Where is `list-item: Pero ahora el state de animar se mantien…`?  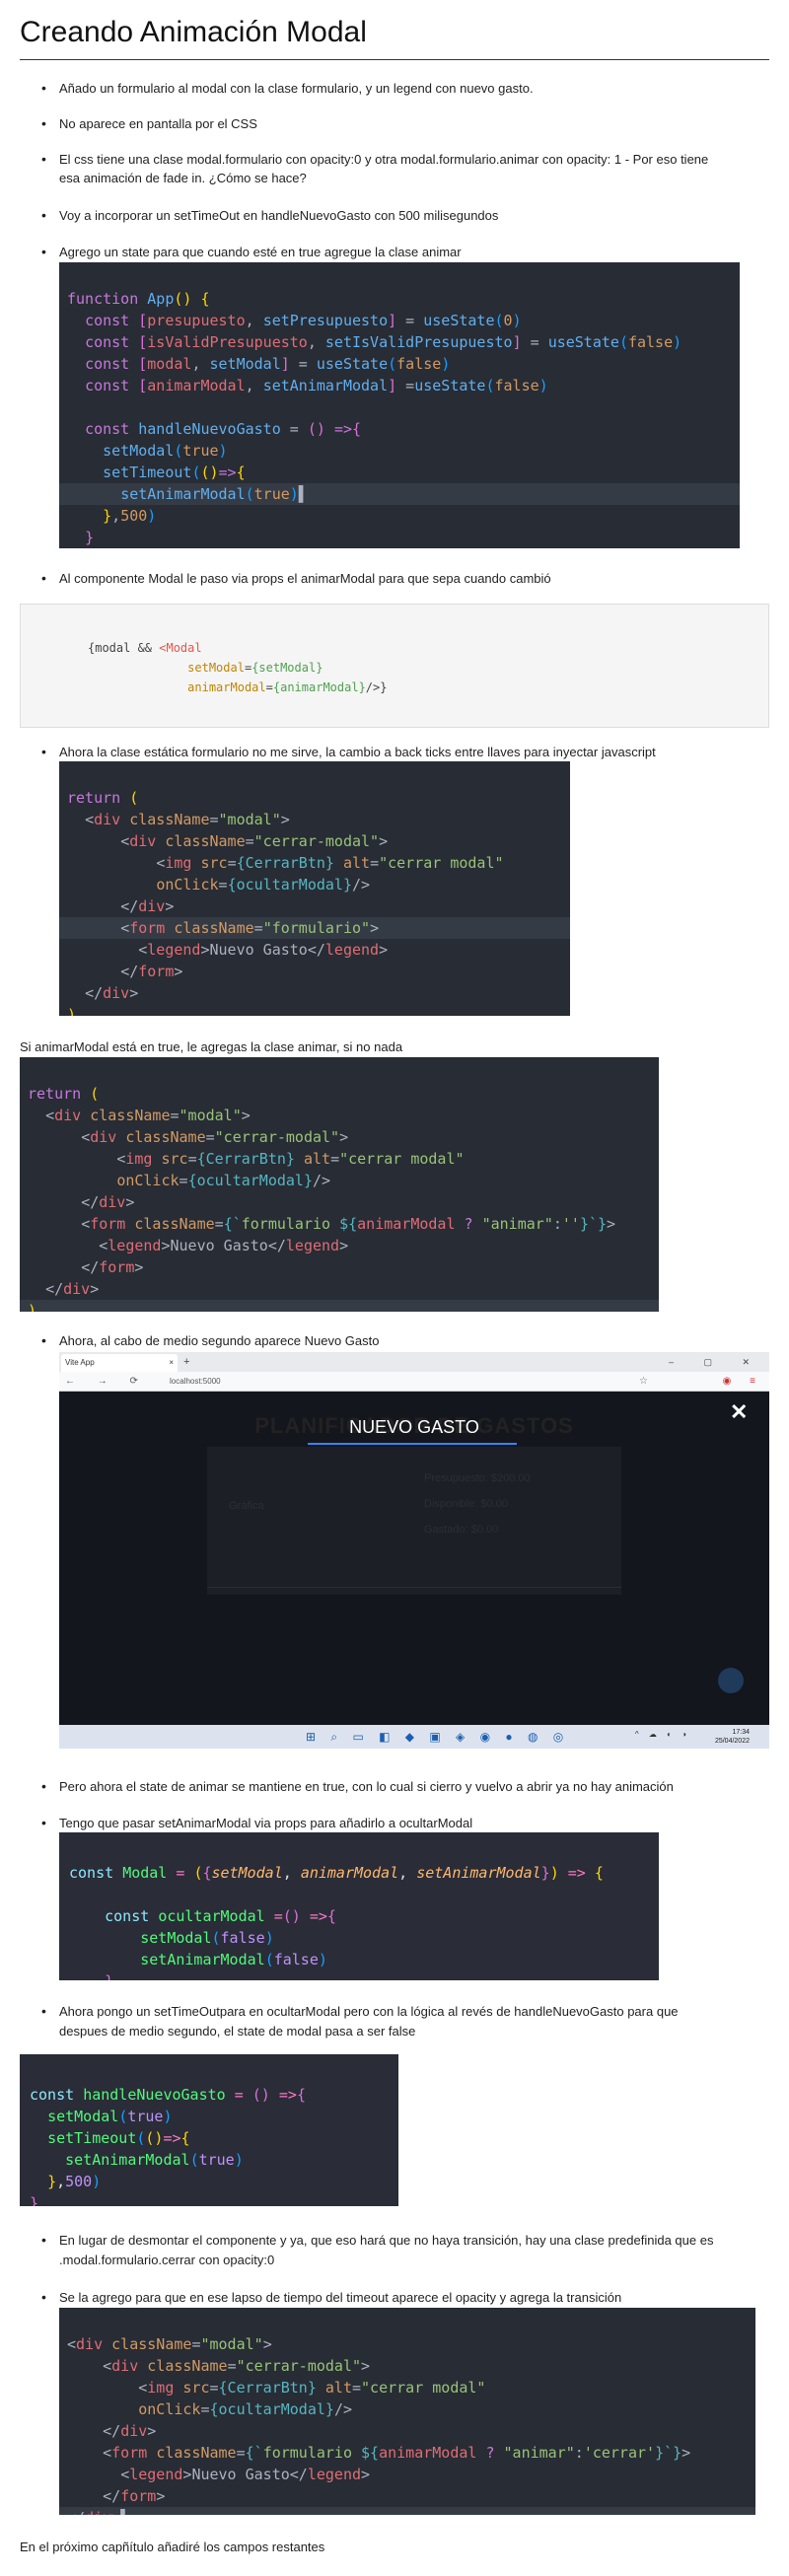 list-item: Pero ahora el state de animar se mantien… is located at coordinates (357, 1786).